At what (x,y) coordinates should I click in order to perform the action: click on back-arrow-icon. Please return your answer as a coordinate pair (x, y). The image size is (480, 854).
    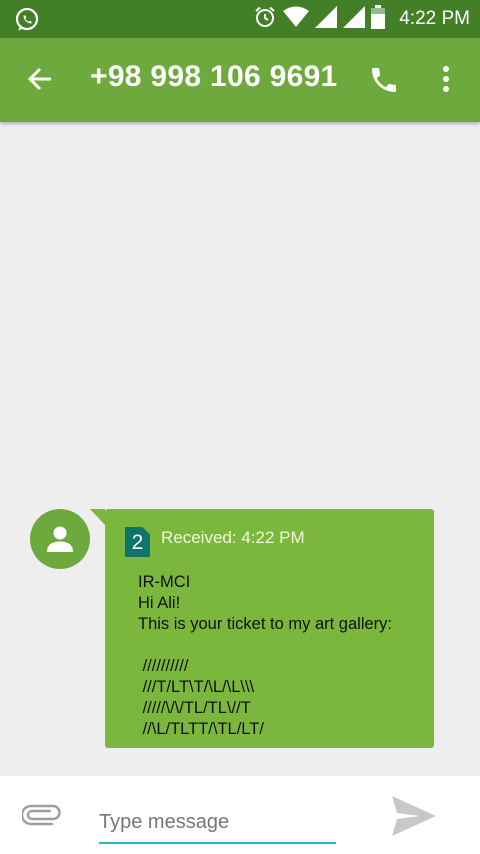
    Looking at the image, I should click on (40, 81).